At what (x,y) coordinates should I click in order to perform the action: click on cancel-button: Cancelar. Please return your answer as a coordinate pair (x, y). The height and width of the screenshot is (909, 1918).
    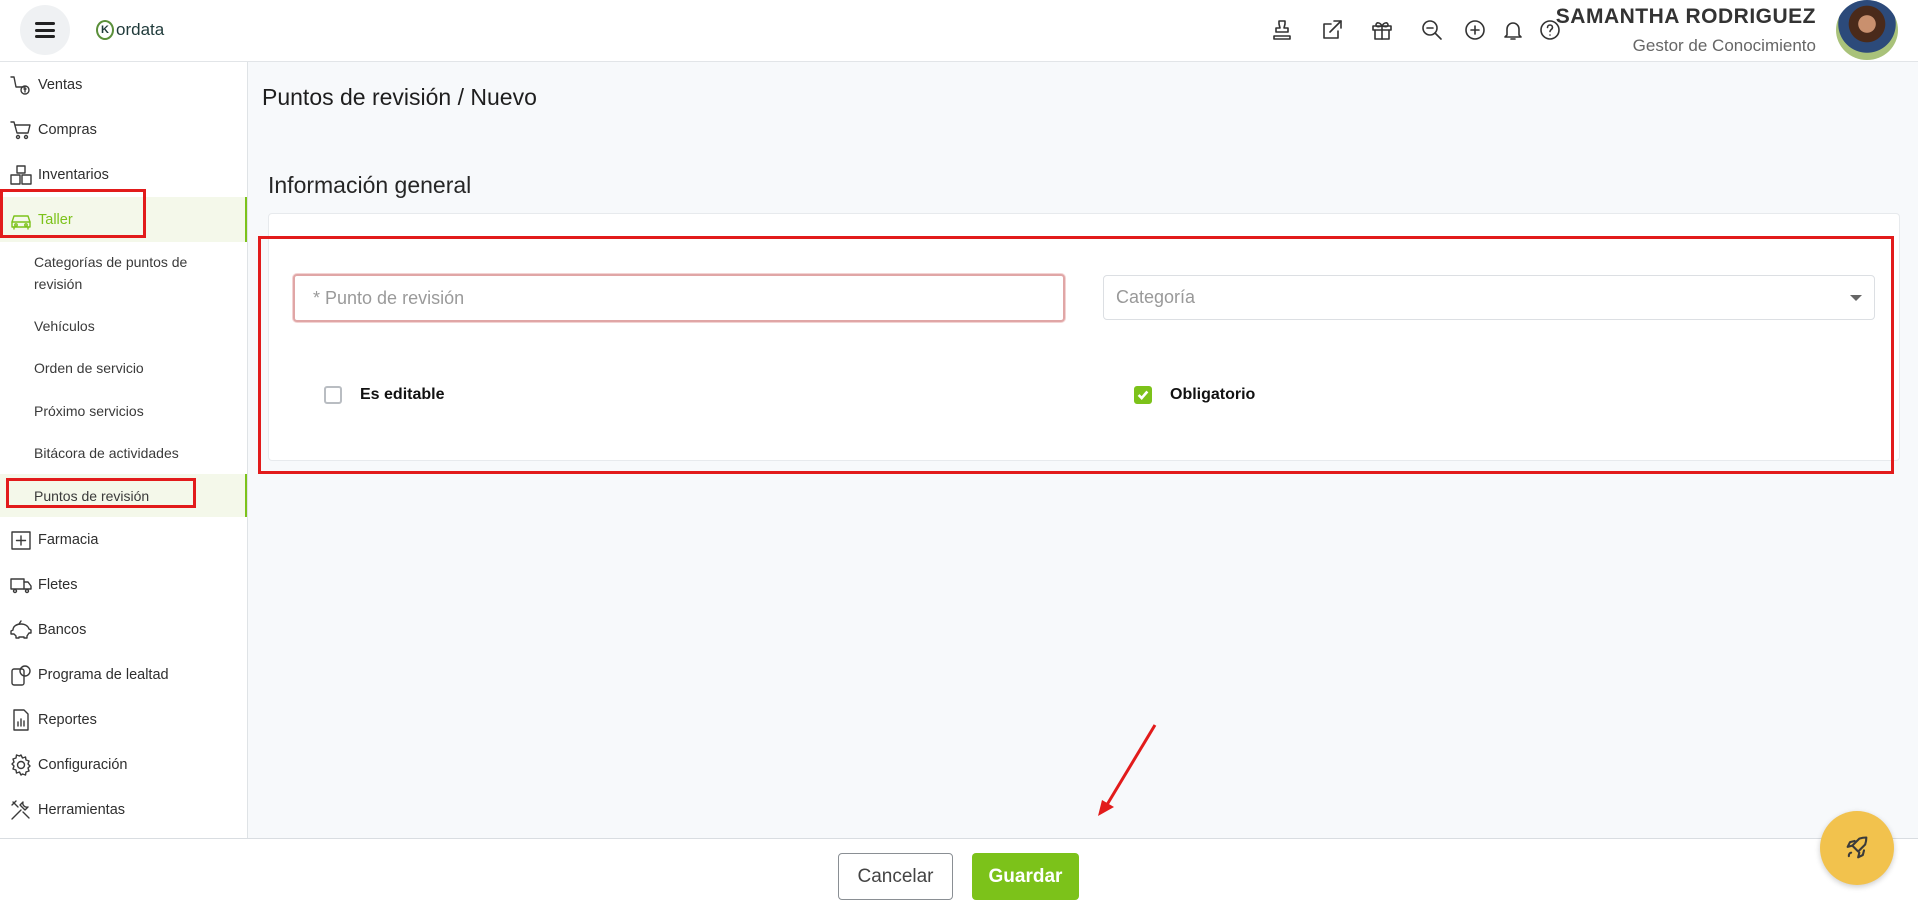
    Looking at the image, I should click on (895, 876).